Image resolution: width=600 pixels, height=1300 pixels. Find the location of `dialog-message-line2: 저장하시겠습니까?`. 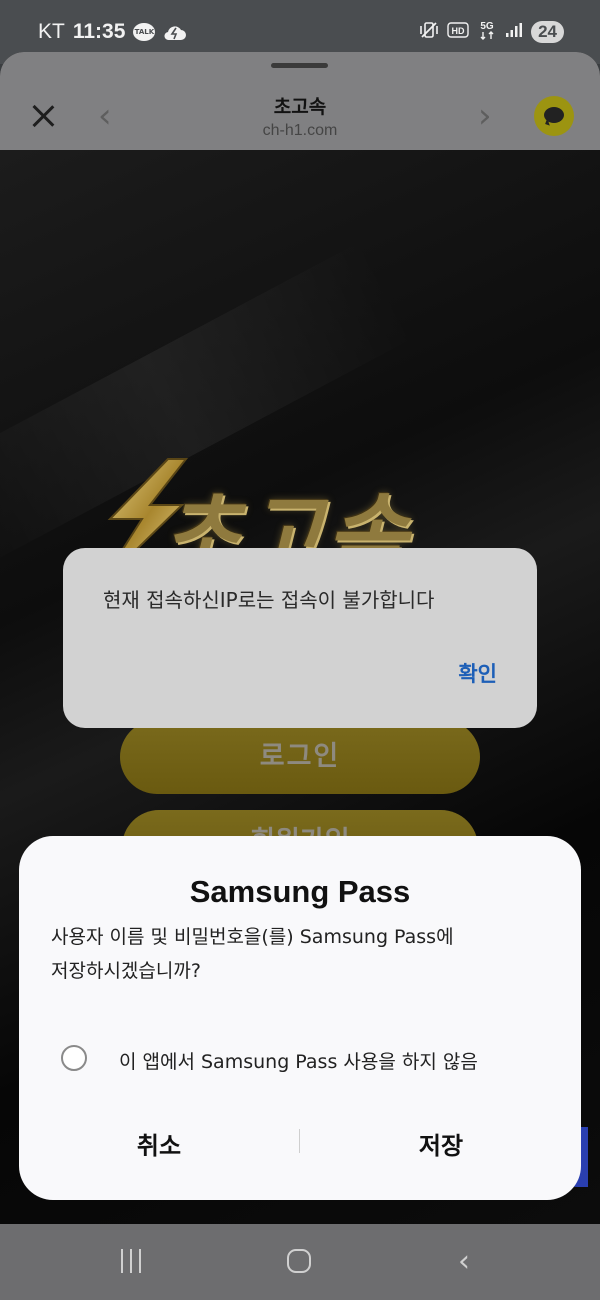

dialog-message-line2: 저장하시겠습니까? is located at coordinates (126, 971).